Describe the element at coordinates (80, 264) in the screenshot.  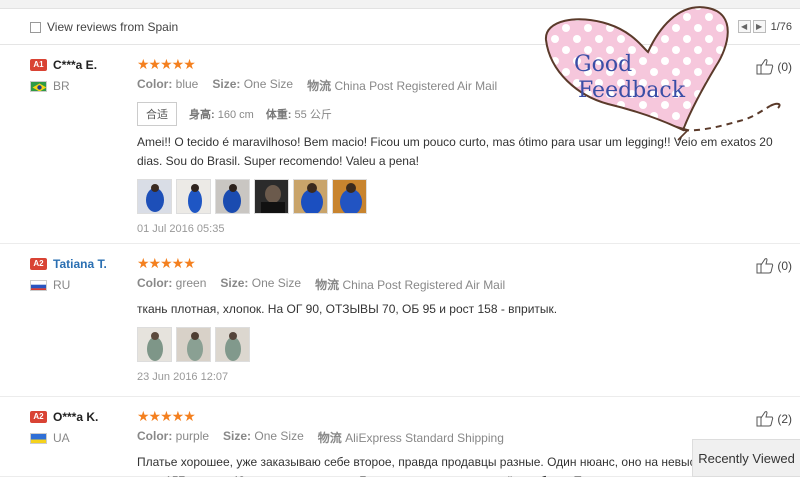
I see `reviewer-name: Tatiana T.` at that location.